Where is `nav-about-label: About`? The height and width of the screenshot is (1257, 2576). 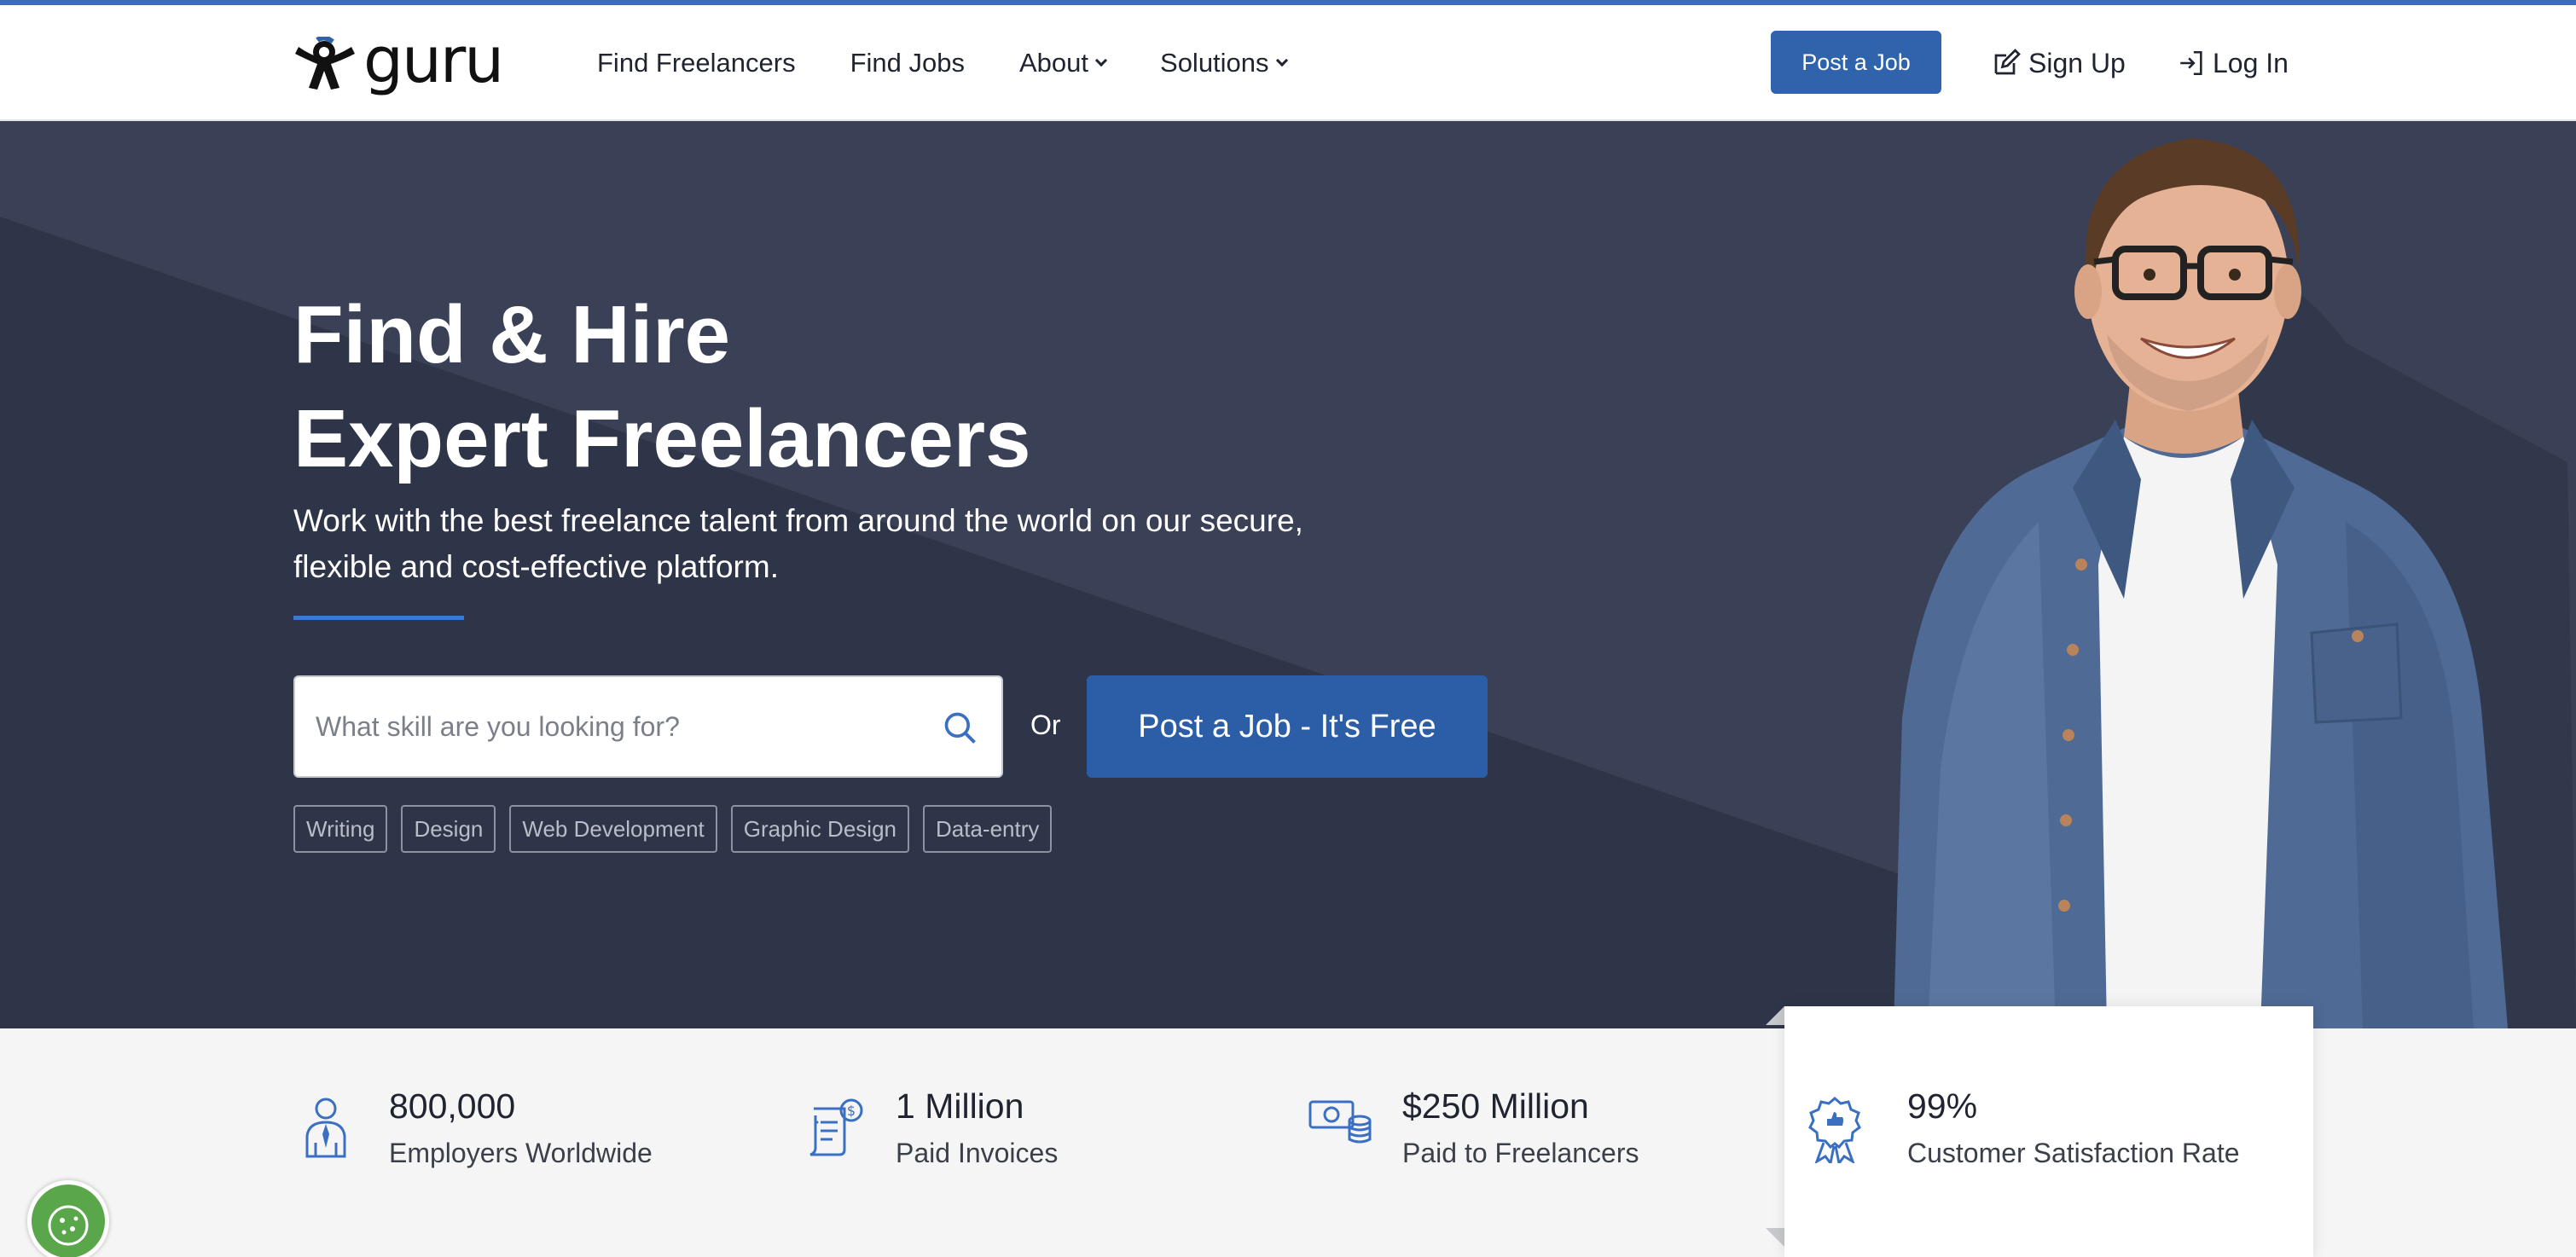
nav-about-label: About is located at coordinates (1054, 63).